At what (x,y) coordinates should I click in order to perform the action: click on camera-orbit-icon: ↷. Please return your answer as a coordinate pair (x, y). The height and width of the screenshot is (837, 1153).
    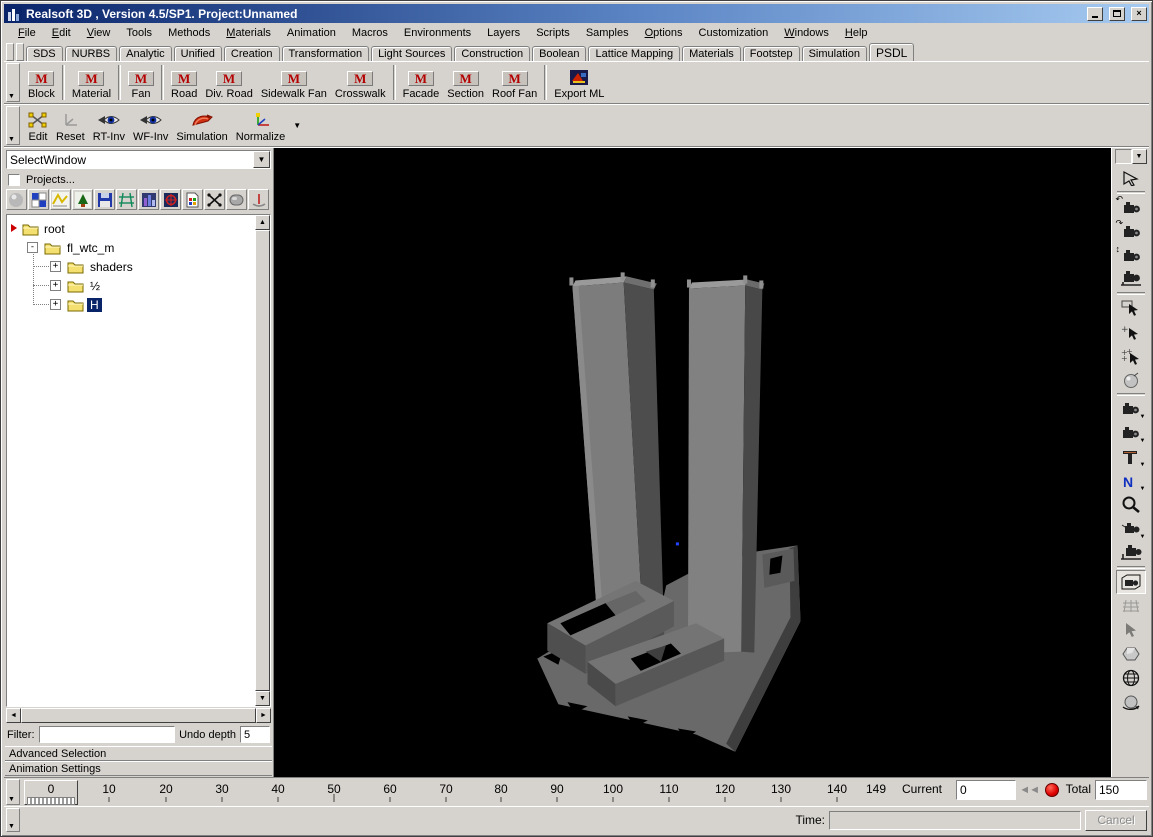
    Looking at the image, I should click on (1131, 231).